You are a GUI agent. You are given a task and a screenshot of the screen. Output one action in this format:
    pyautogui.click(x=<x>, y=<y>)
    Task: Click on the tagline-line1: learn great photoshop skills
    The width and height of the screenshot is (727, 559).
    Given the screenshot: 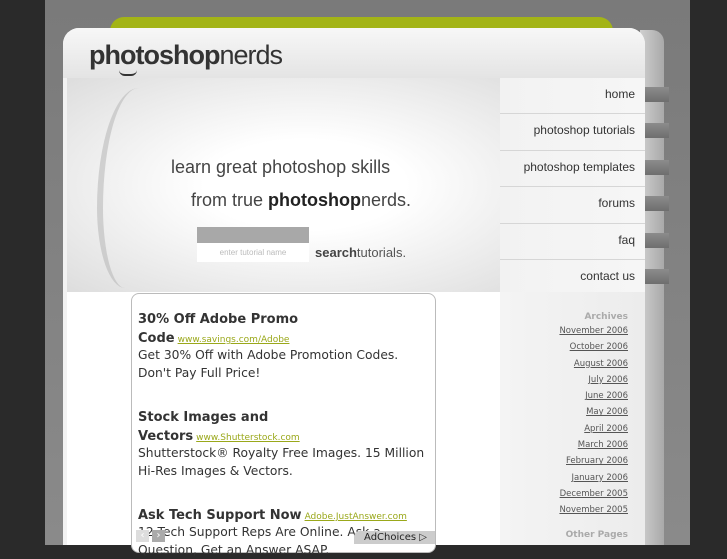 What is the action you would take?
    pyautogui.click(x=281, y=167)
    